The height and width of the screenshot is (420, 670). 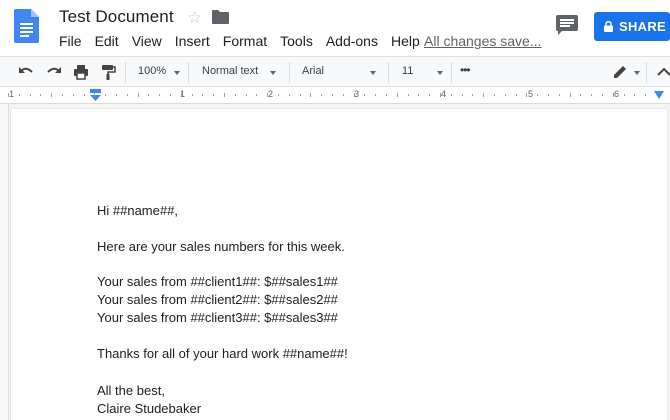 I want to click on doc-line: Your sales from ##client1##: $##sales1##, so click(x=217, y=281).